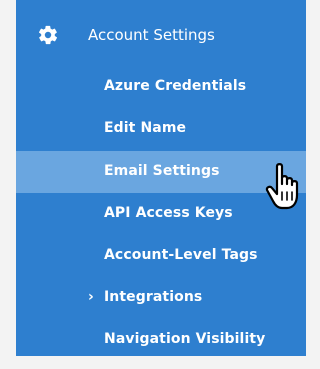 Image resolution: width=320 pixels, height=369 pixels. What do you see at coordinates (153, 297) in the screenshot?
I see `menu-item-label: Integrations` at bounding box center [153, 297].